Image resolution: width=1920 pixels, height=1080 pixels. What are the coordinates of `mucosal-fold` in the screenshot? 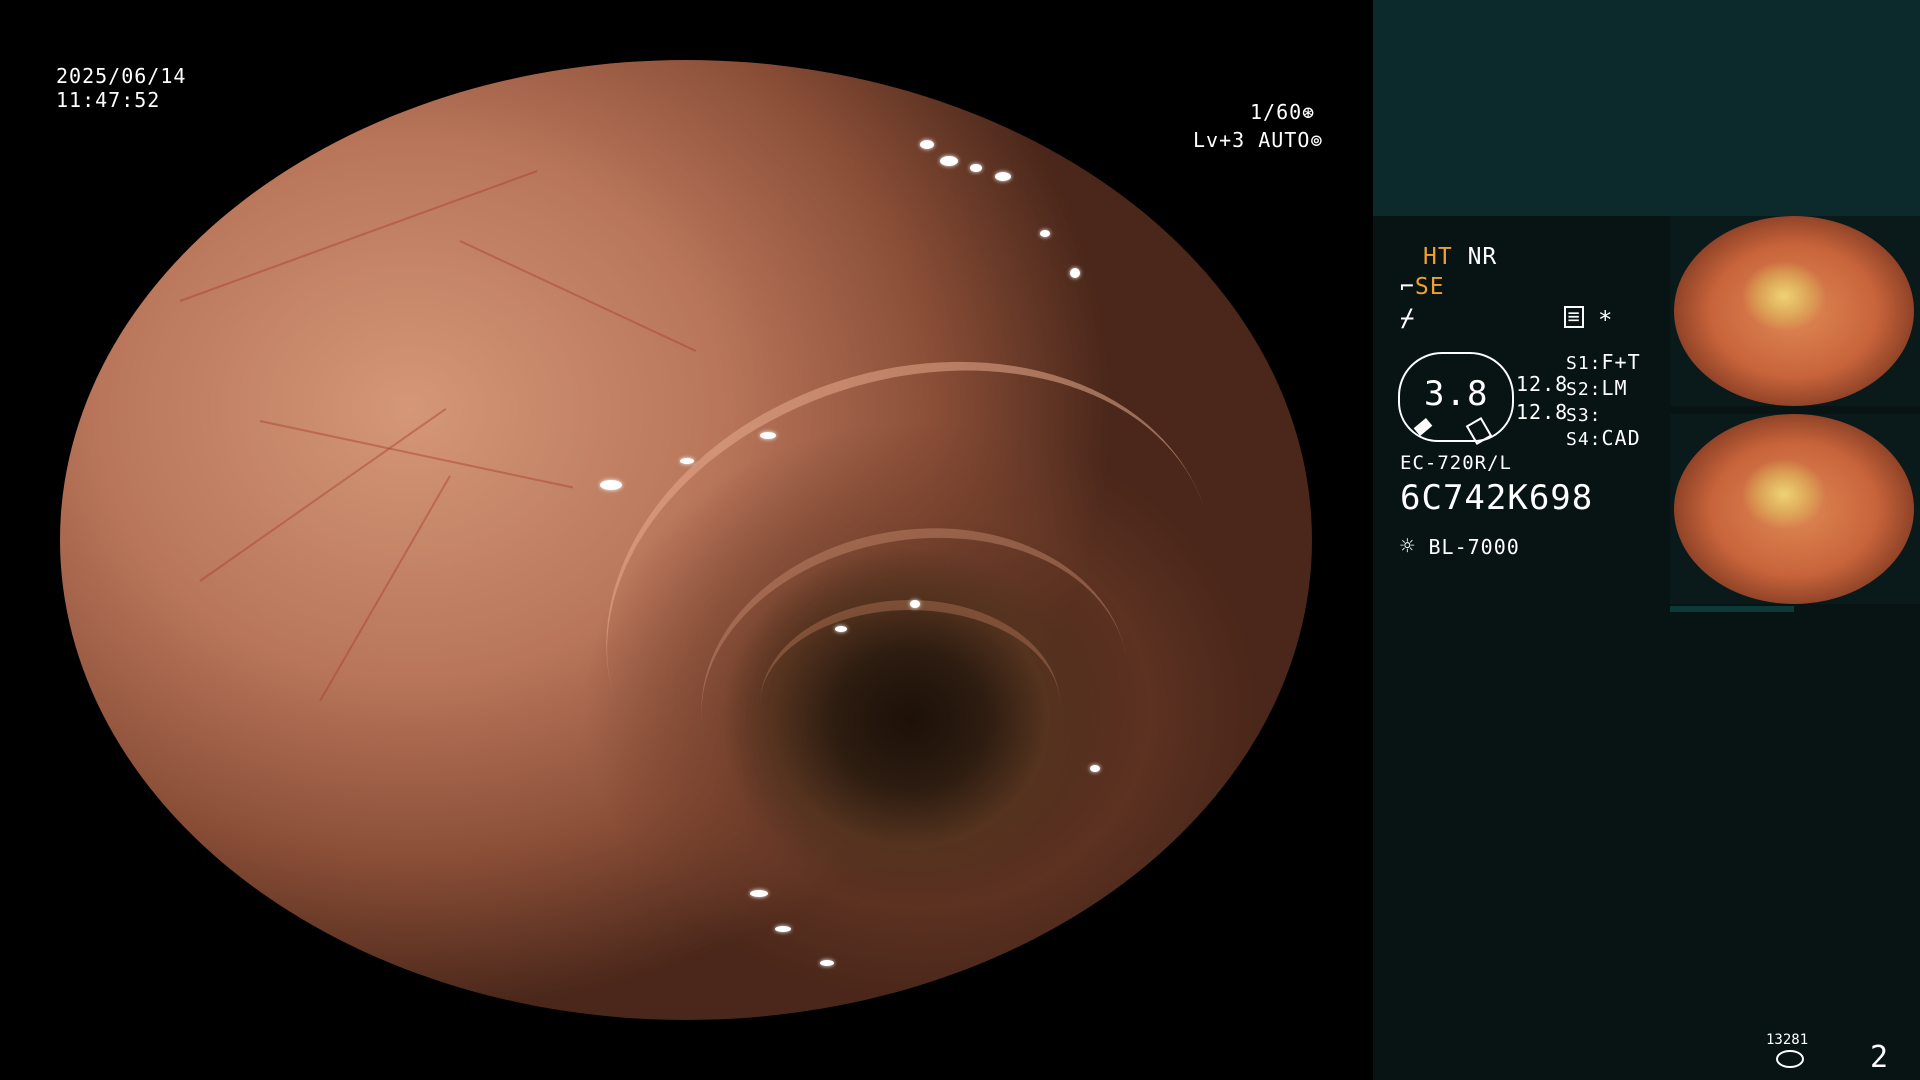 It's located at (910, 705).